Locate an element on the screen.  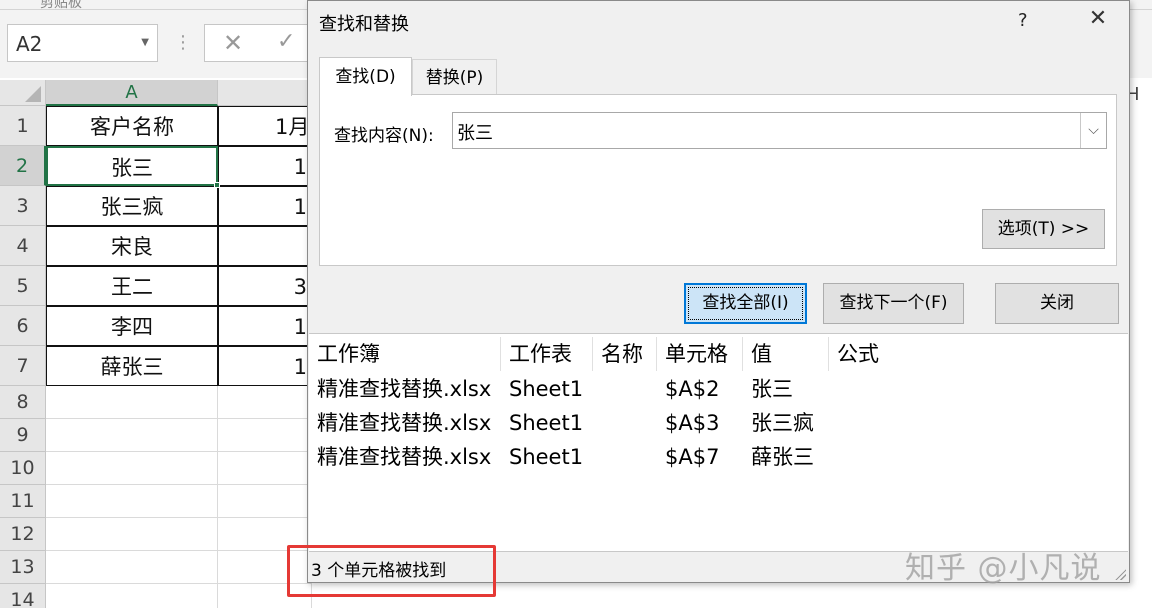
name-box-value: A2 is located at coordinates (29, 44).